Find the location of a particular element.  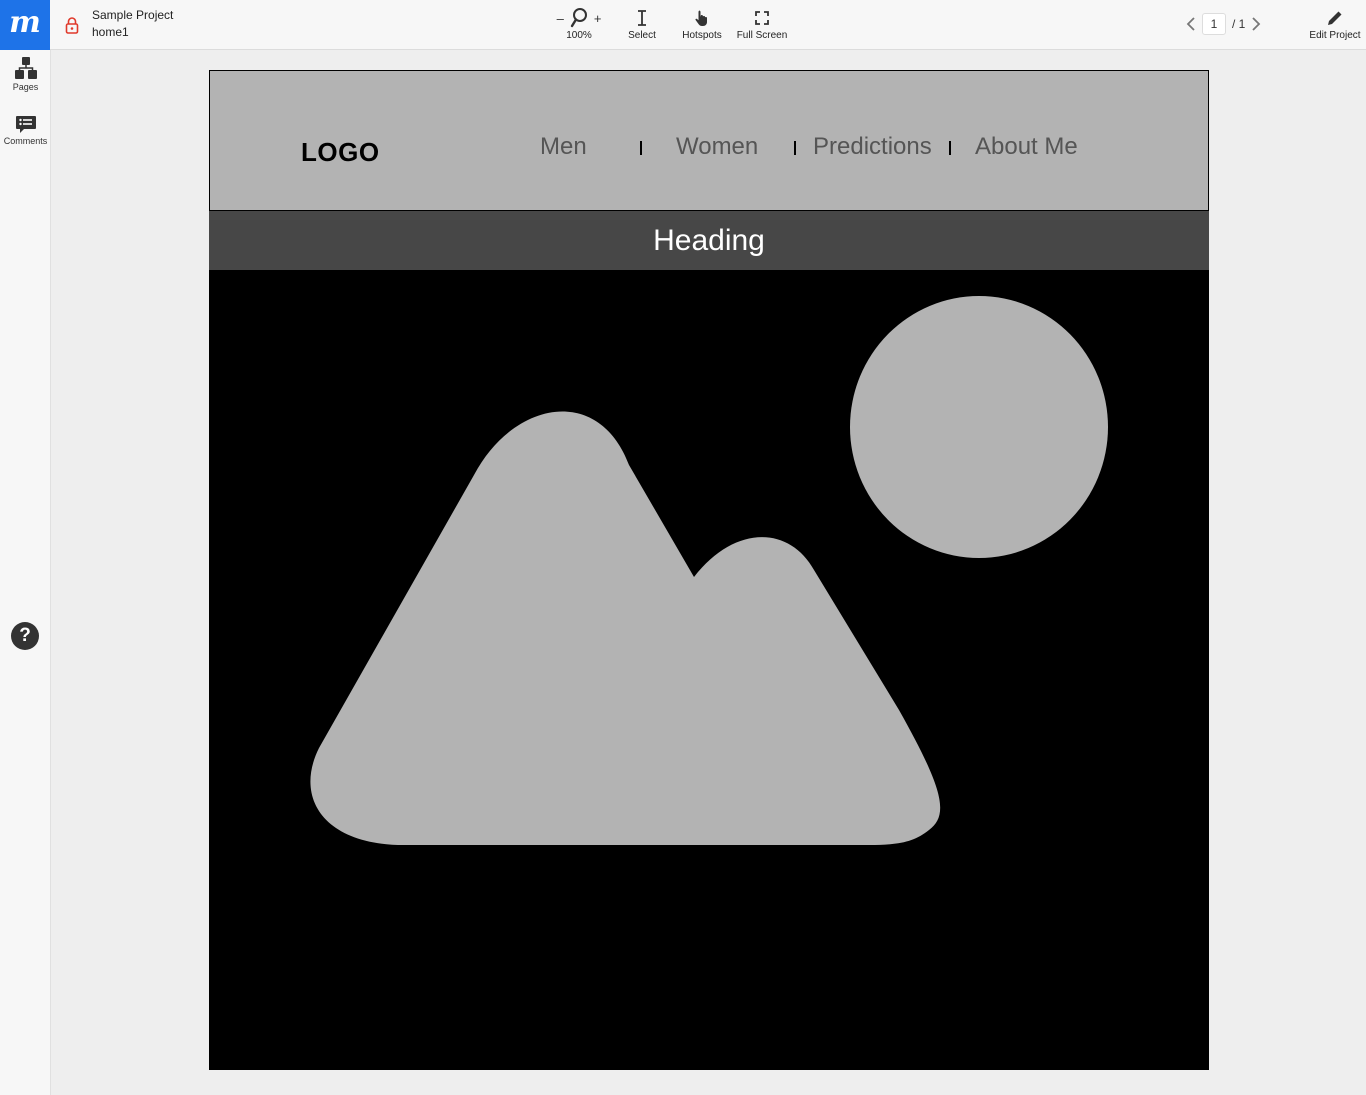

page-heading: Heading is located at coordinates (709, 240).